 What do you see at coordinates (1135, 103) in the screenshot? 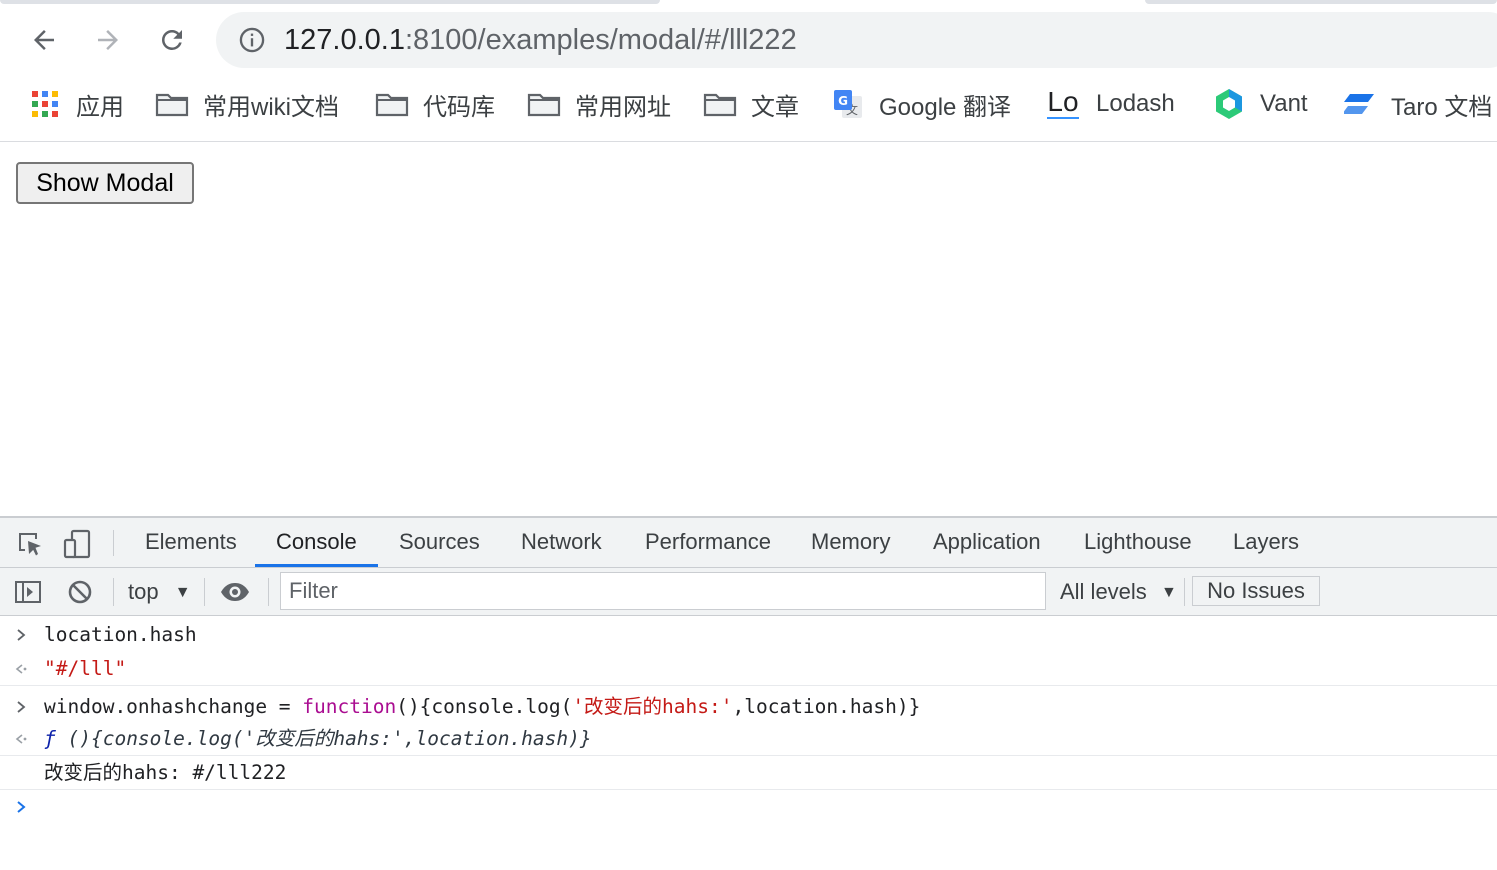
I see `bookmark-label: Lodash` at bounding box center [1135, 103].